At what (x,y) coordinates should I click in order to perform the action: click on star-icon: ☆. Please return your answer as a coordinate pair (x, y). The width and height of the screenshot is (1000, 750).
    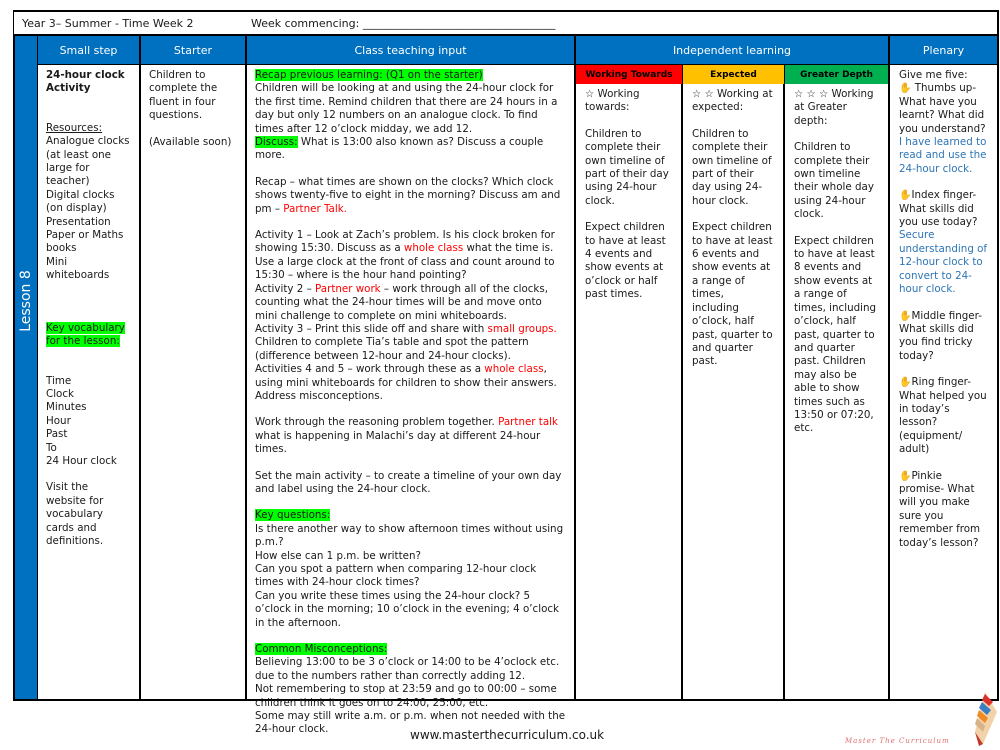
    Looking at the image, I should click on (590, 94).